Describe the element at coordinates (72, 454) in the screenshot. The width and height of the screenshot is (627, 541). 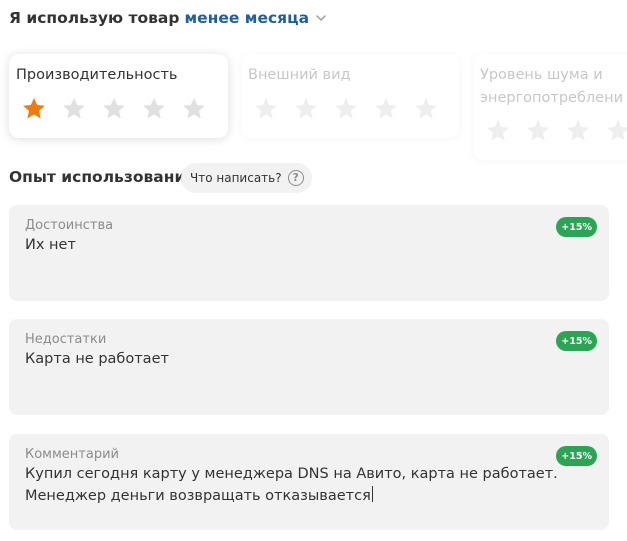
I see `comment-label: Комментарий` at that location.